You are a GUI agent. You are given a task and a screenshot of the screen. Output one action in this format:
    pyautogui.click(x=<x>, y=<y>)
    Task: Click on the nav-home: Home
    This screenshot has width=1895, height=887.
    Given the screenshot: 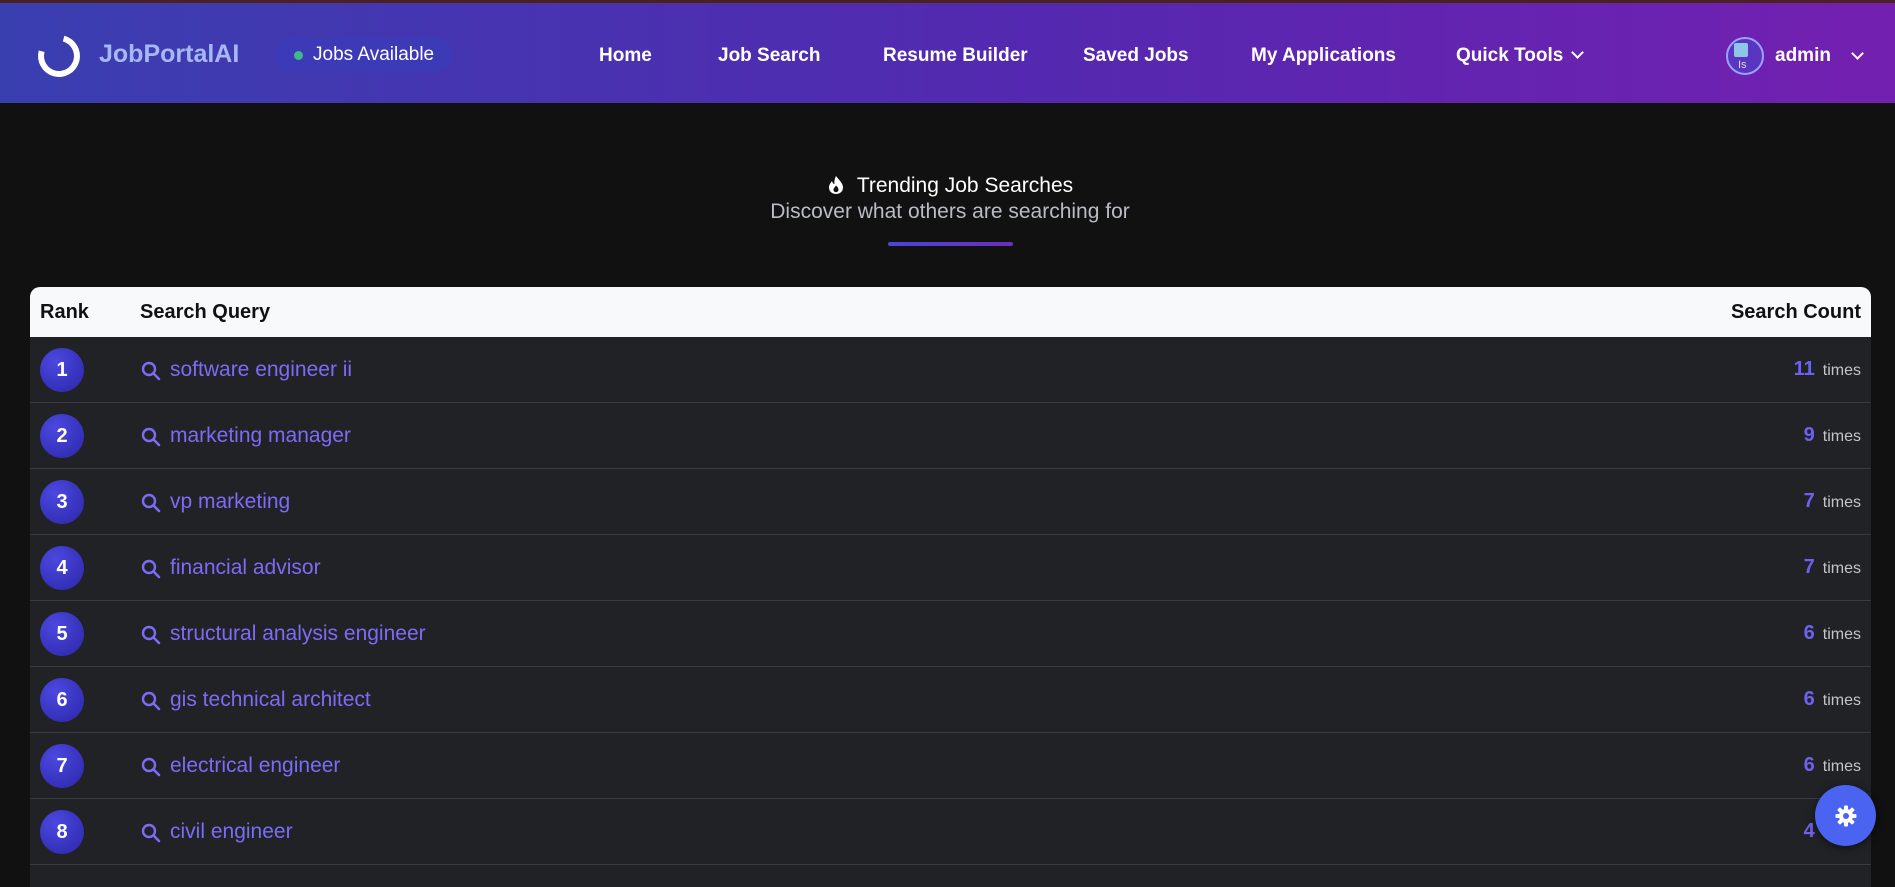 What is the action you would take?
    pyautogui.click(x=625, y=56)
    